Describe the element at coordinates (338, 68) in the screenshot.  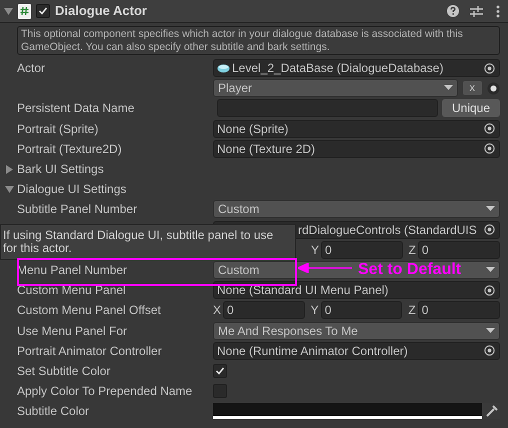
I see `field-value: Level_2_DataBase (DialogueDatabase)` at that location.